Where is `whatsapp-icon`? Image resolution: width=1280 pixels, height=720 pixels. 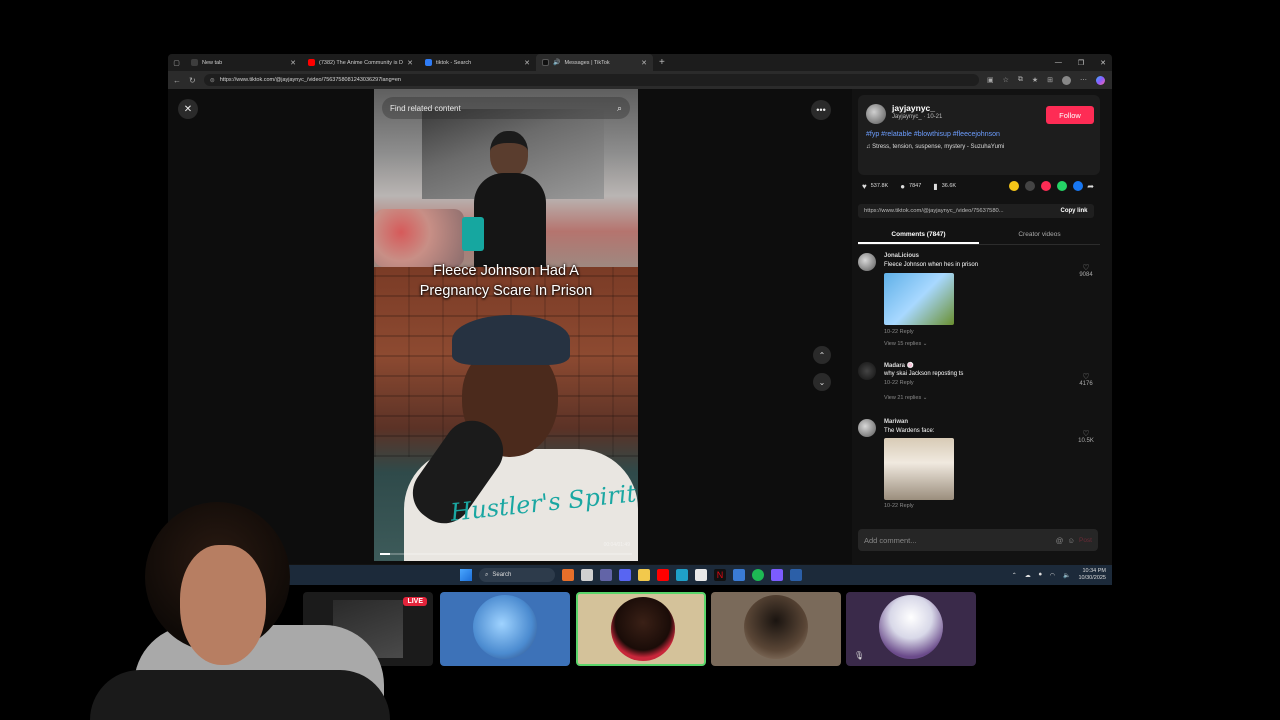 whatsapp-icon is located at coordinates (1062, 186).